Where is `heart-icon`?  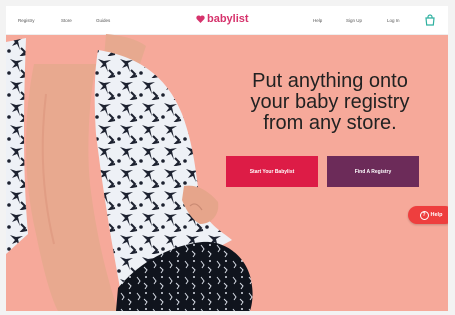 heart-icon is located at coordinates (200, 19).